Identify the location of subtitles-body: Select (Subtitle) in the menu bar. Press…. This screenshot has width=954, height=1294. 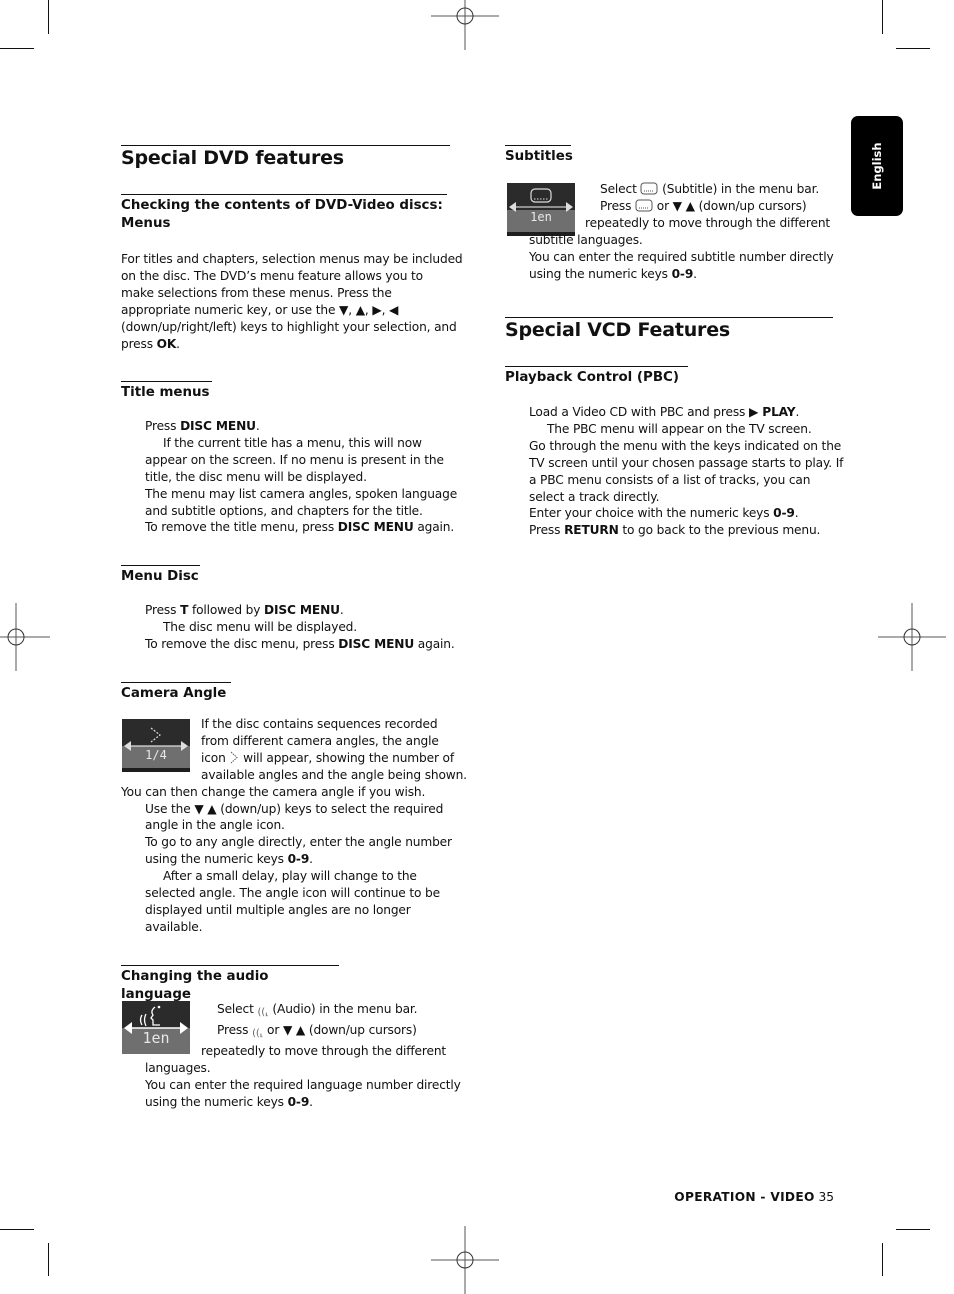
(681, 231).